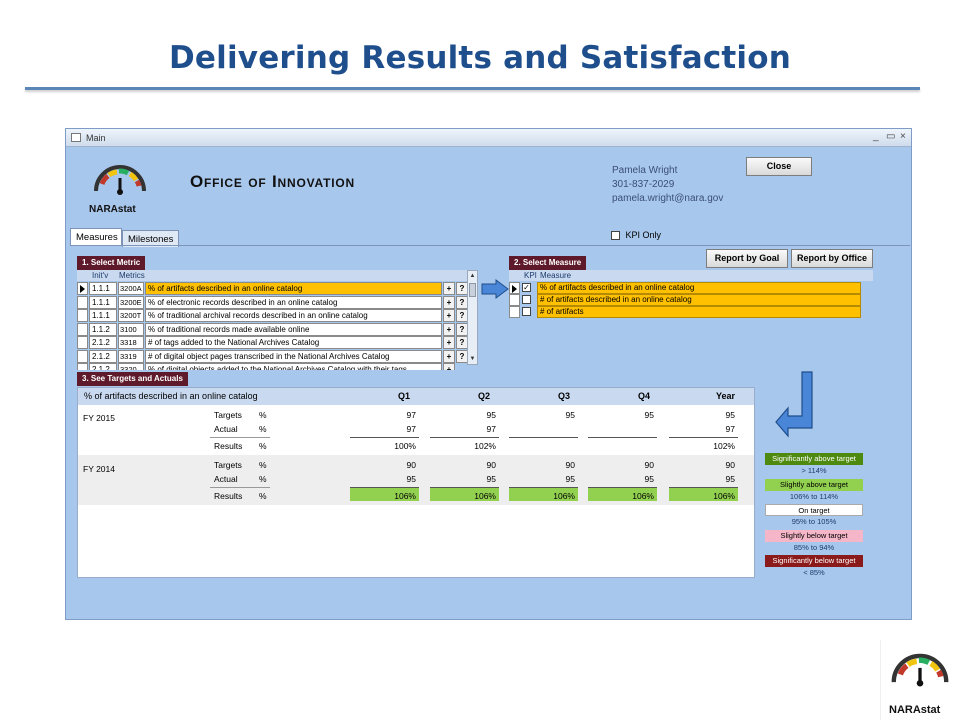  Describe the element at coordinates (263, 446) in the screenshot. I see `results-unit: %` at that location.